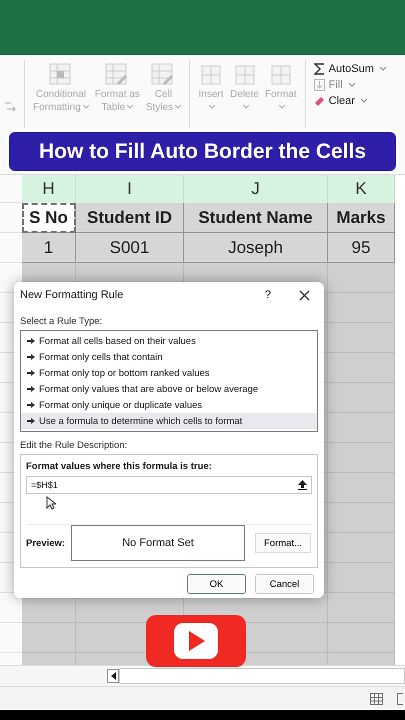 This screenshot has width=405, height=720. What do you see at coordinates (169, 405) in the screenshot?
I see `rule-type-item: Format only unique or duplicate values` at bounding box center [169, 405].